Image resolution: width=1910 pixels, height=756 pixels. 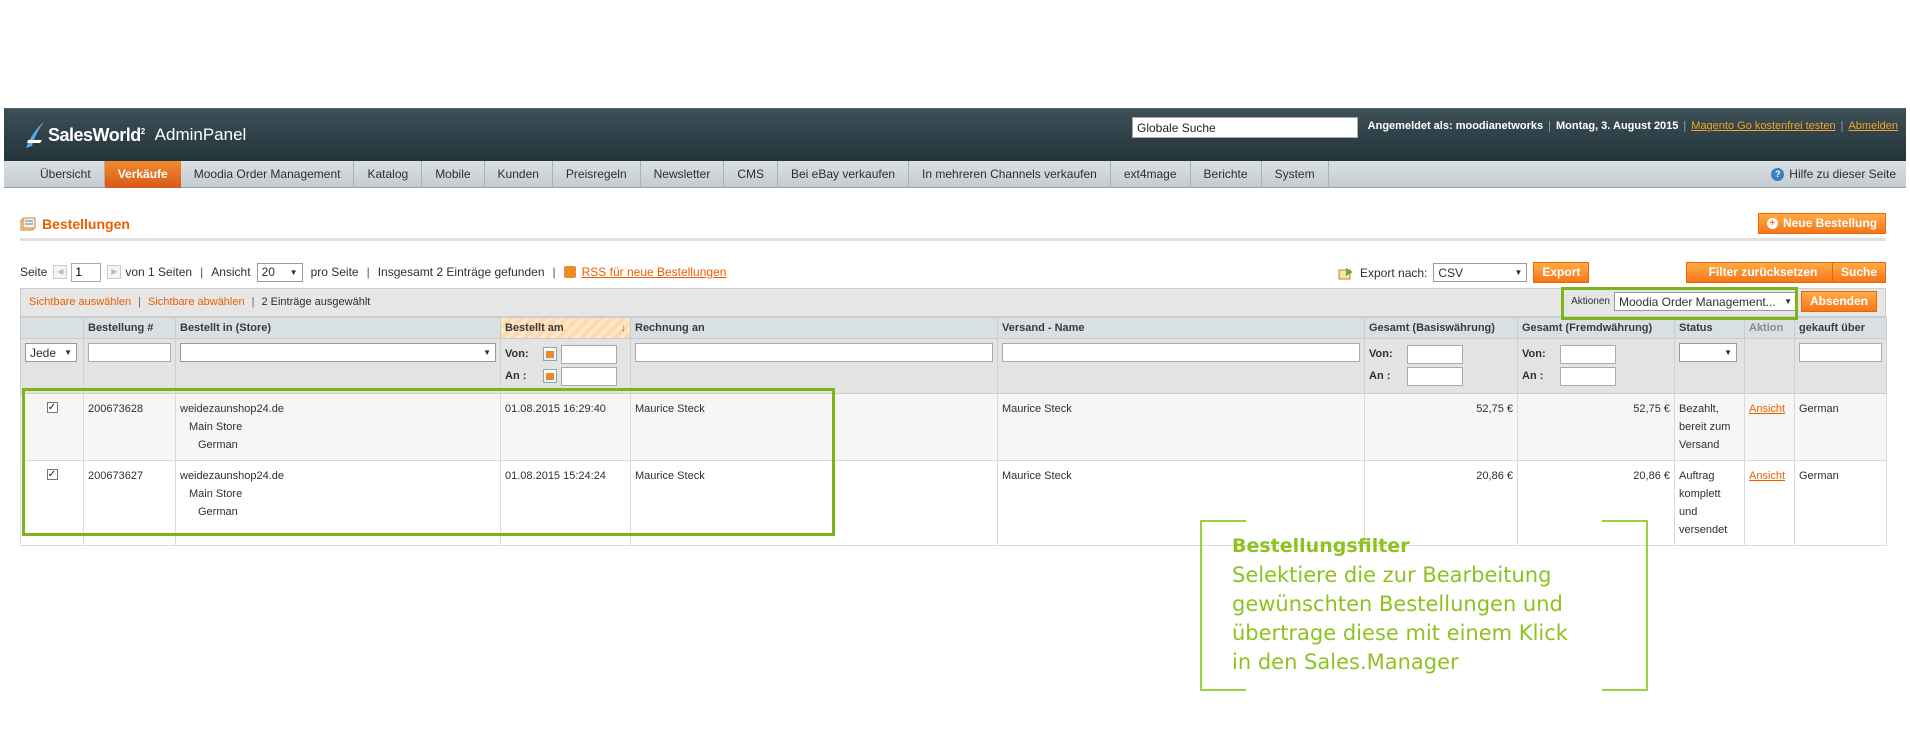 I want to click on col-select, so click(x=52, y=328).